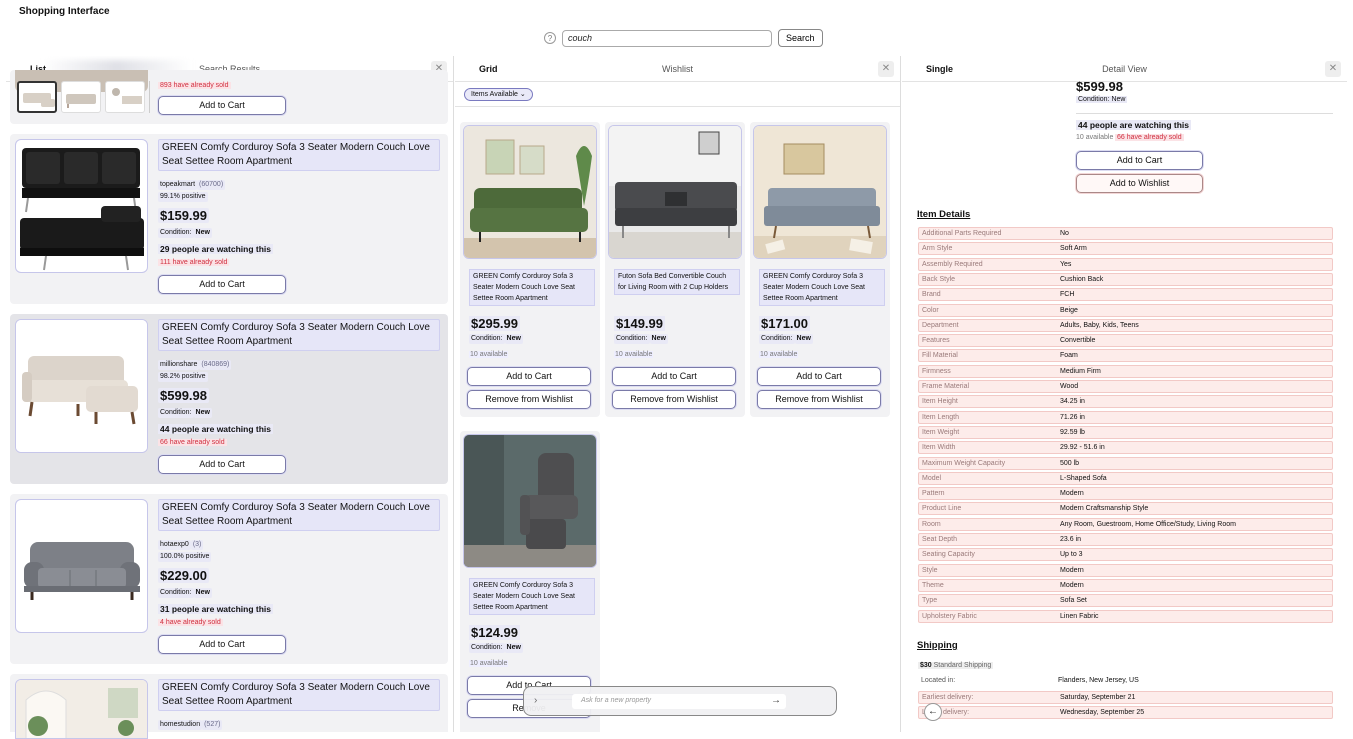 This screenshot has width=1353, height=739. I want to click on shipping-value: Wednesday, September 25, so click(1102, 712).